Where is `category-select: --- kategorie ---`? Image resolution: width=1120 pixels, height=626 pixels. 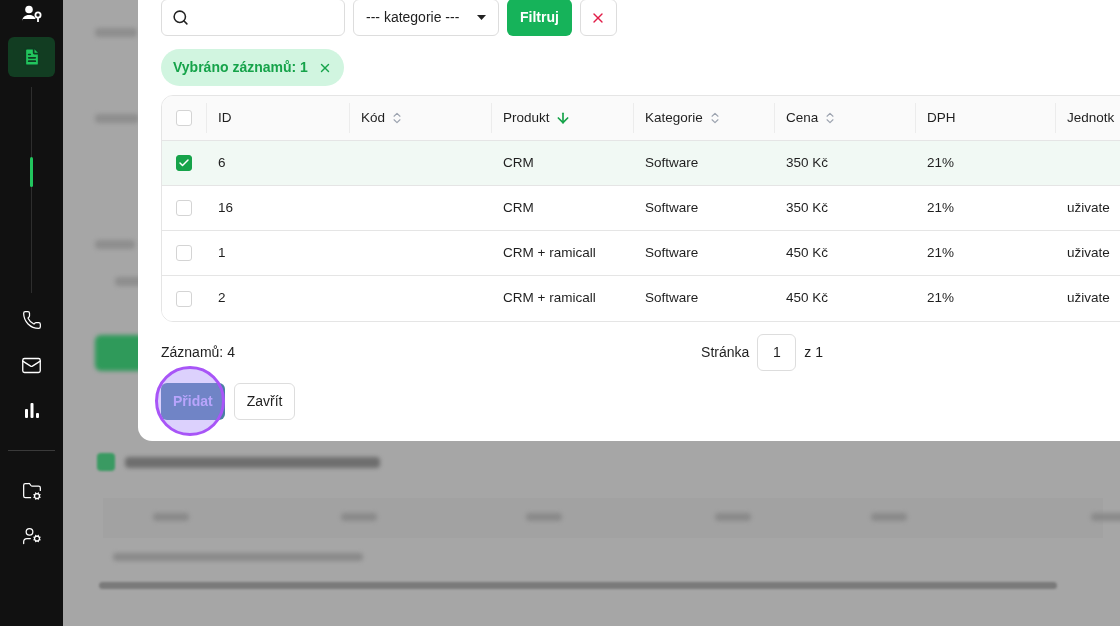
category-select: --- kategorie --- is located at coordinates (426, 18).